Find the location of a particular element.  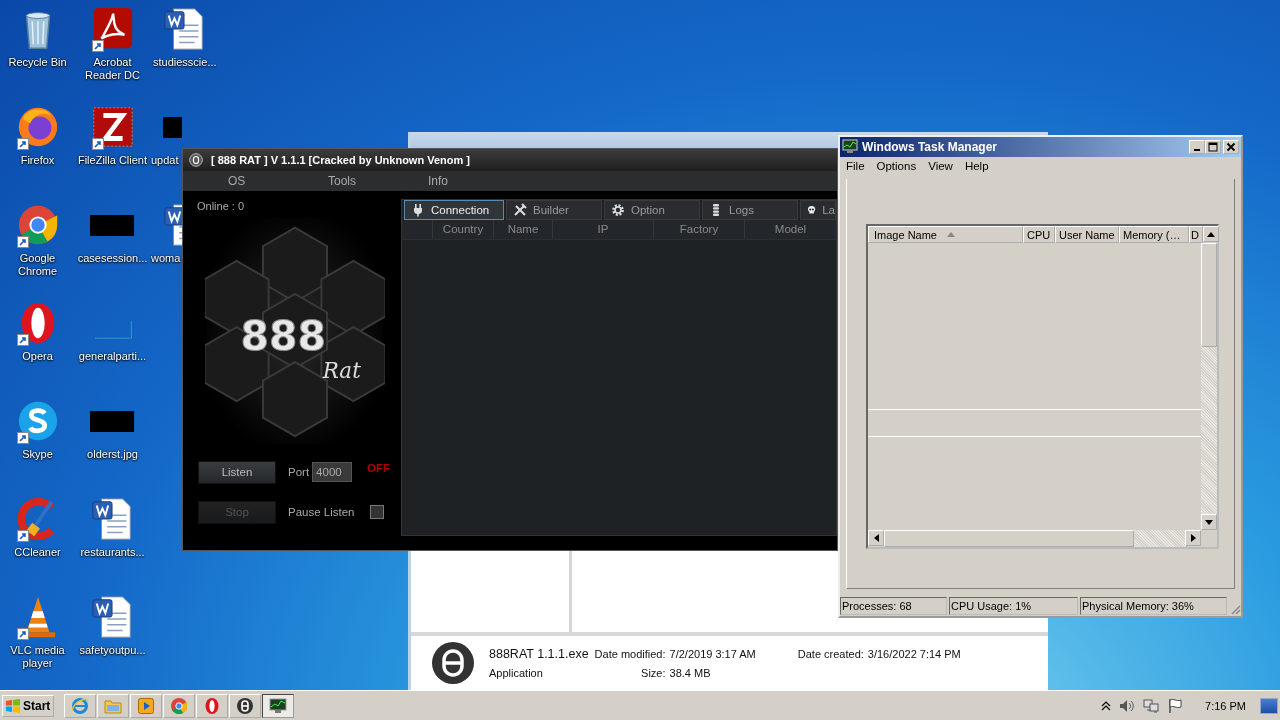

speaker-icon is located at coordinates (1127, 705).